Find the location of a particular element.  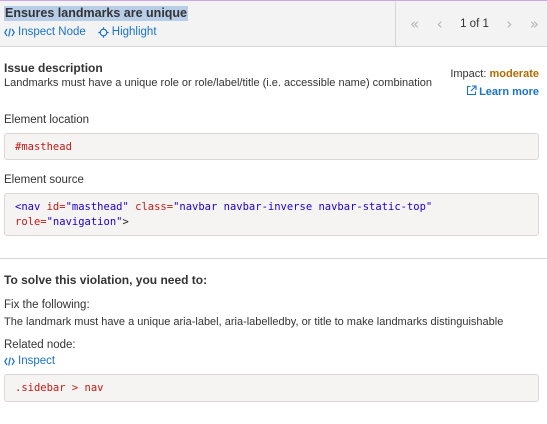

inspect-node-button: Inspect Node is located at coordinates (45, 32).